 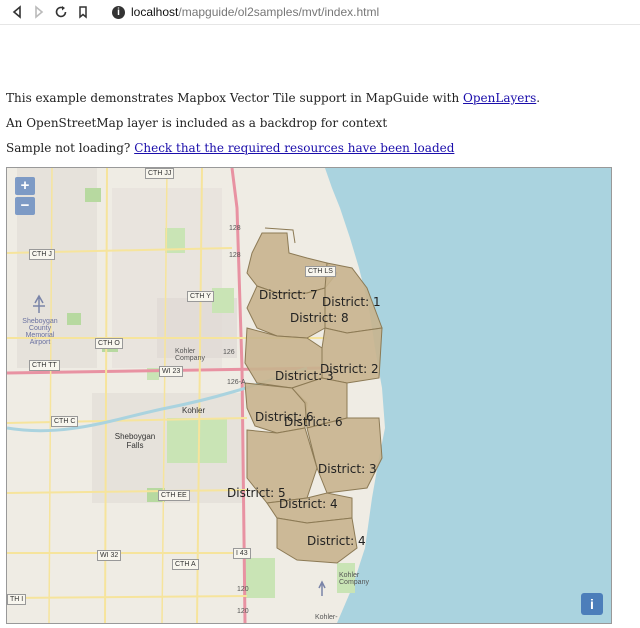 What do you see at coordinates (256, 493) in the screenshot?
I see `district-label: District: 5` at bounding box center [256, 493].